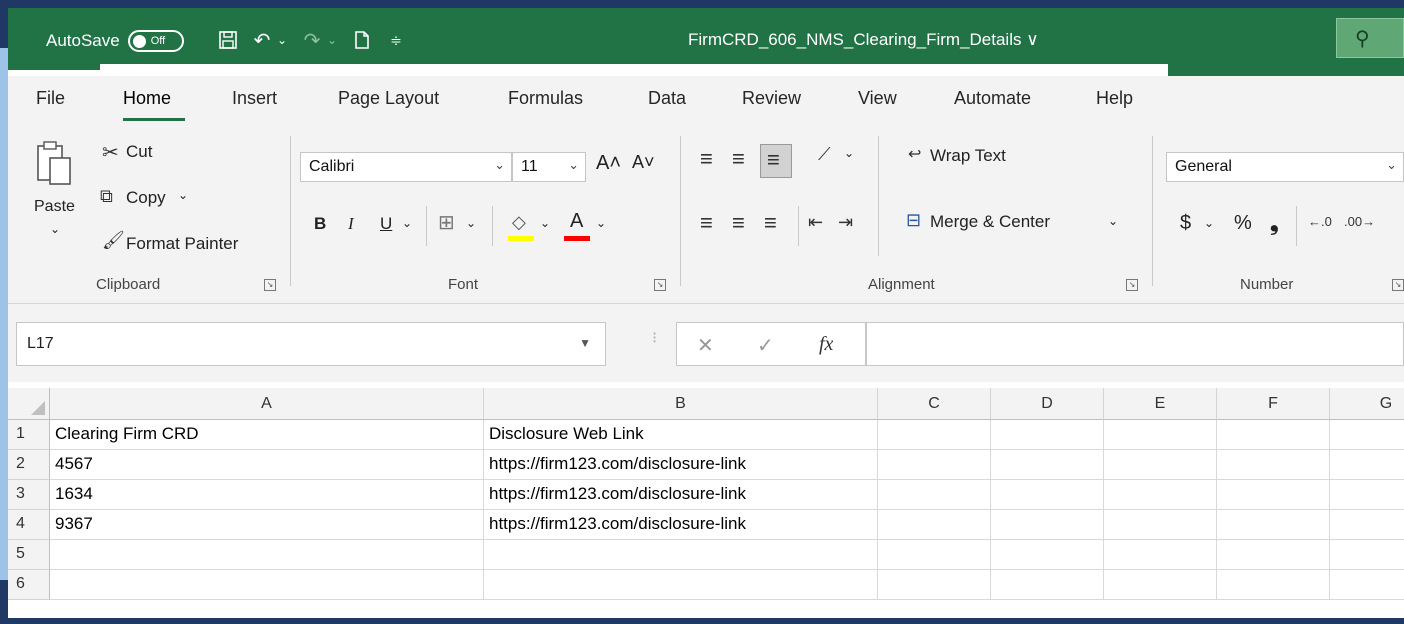 The height and width of the screenshot is (624, 1404). I want to click on cell-d5, so click(1047, 555).